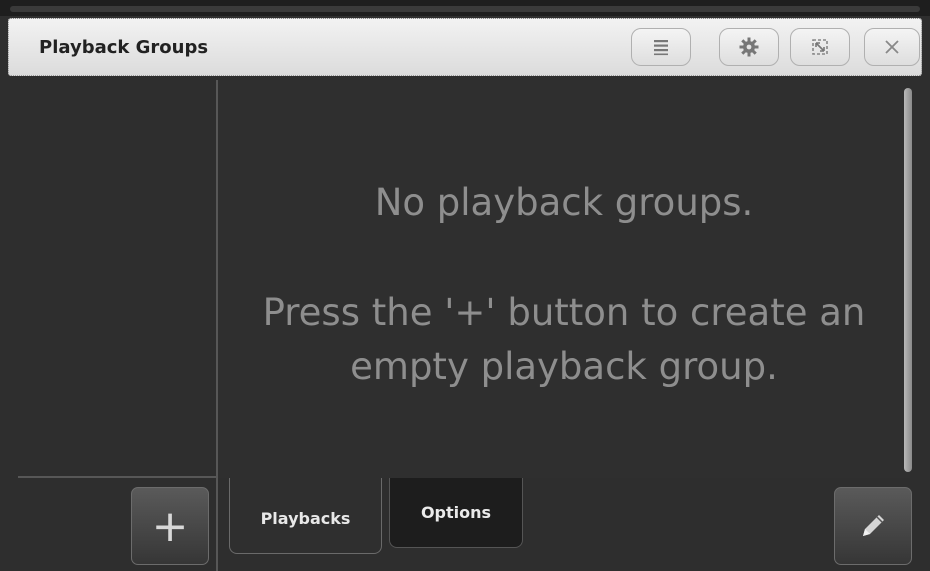  Describe the element at coordinates (564, 202) in the screenshot. I see `empty-title: No playback groups.` at that location.